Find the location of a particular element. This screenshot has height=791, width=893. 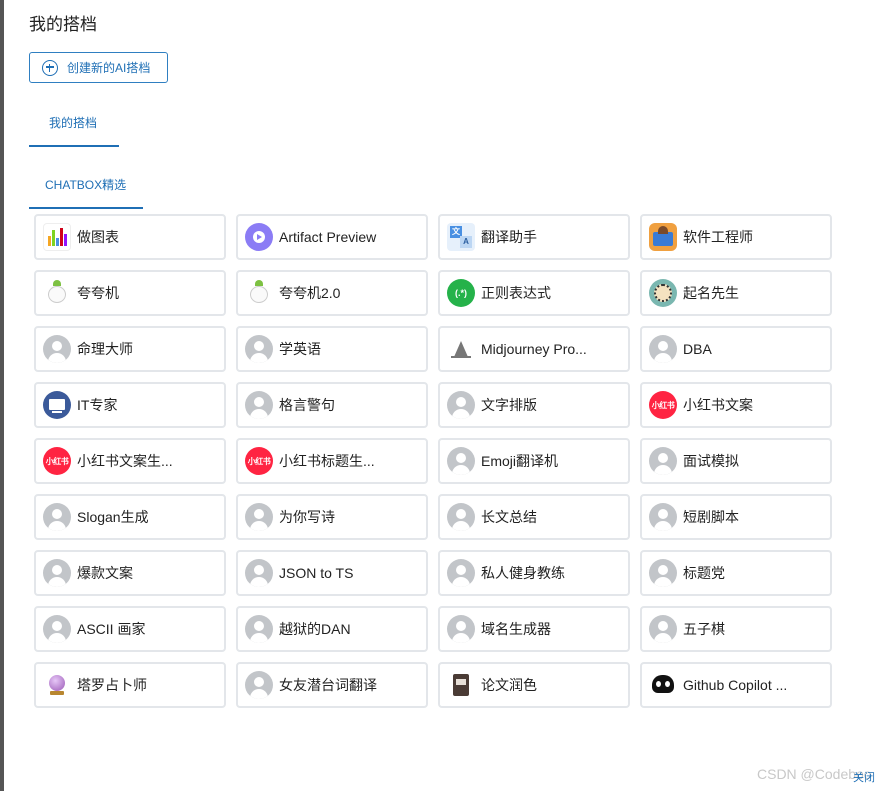

book-icon is located at coordinates (461, 685).